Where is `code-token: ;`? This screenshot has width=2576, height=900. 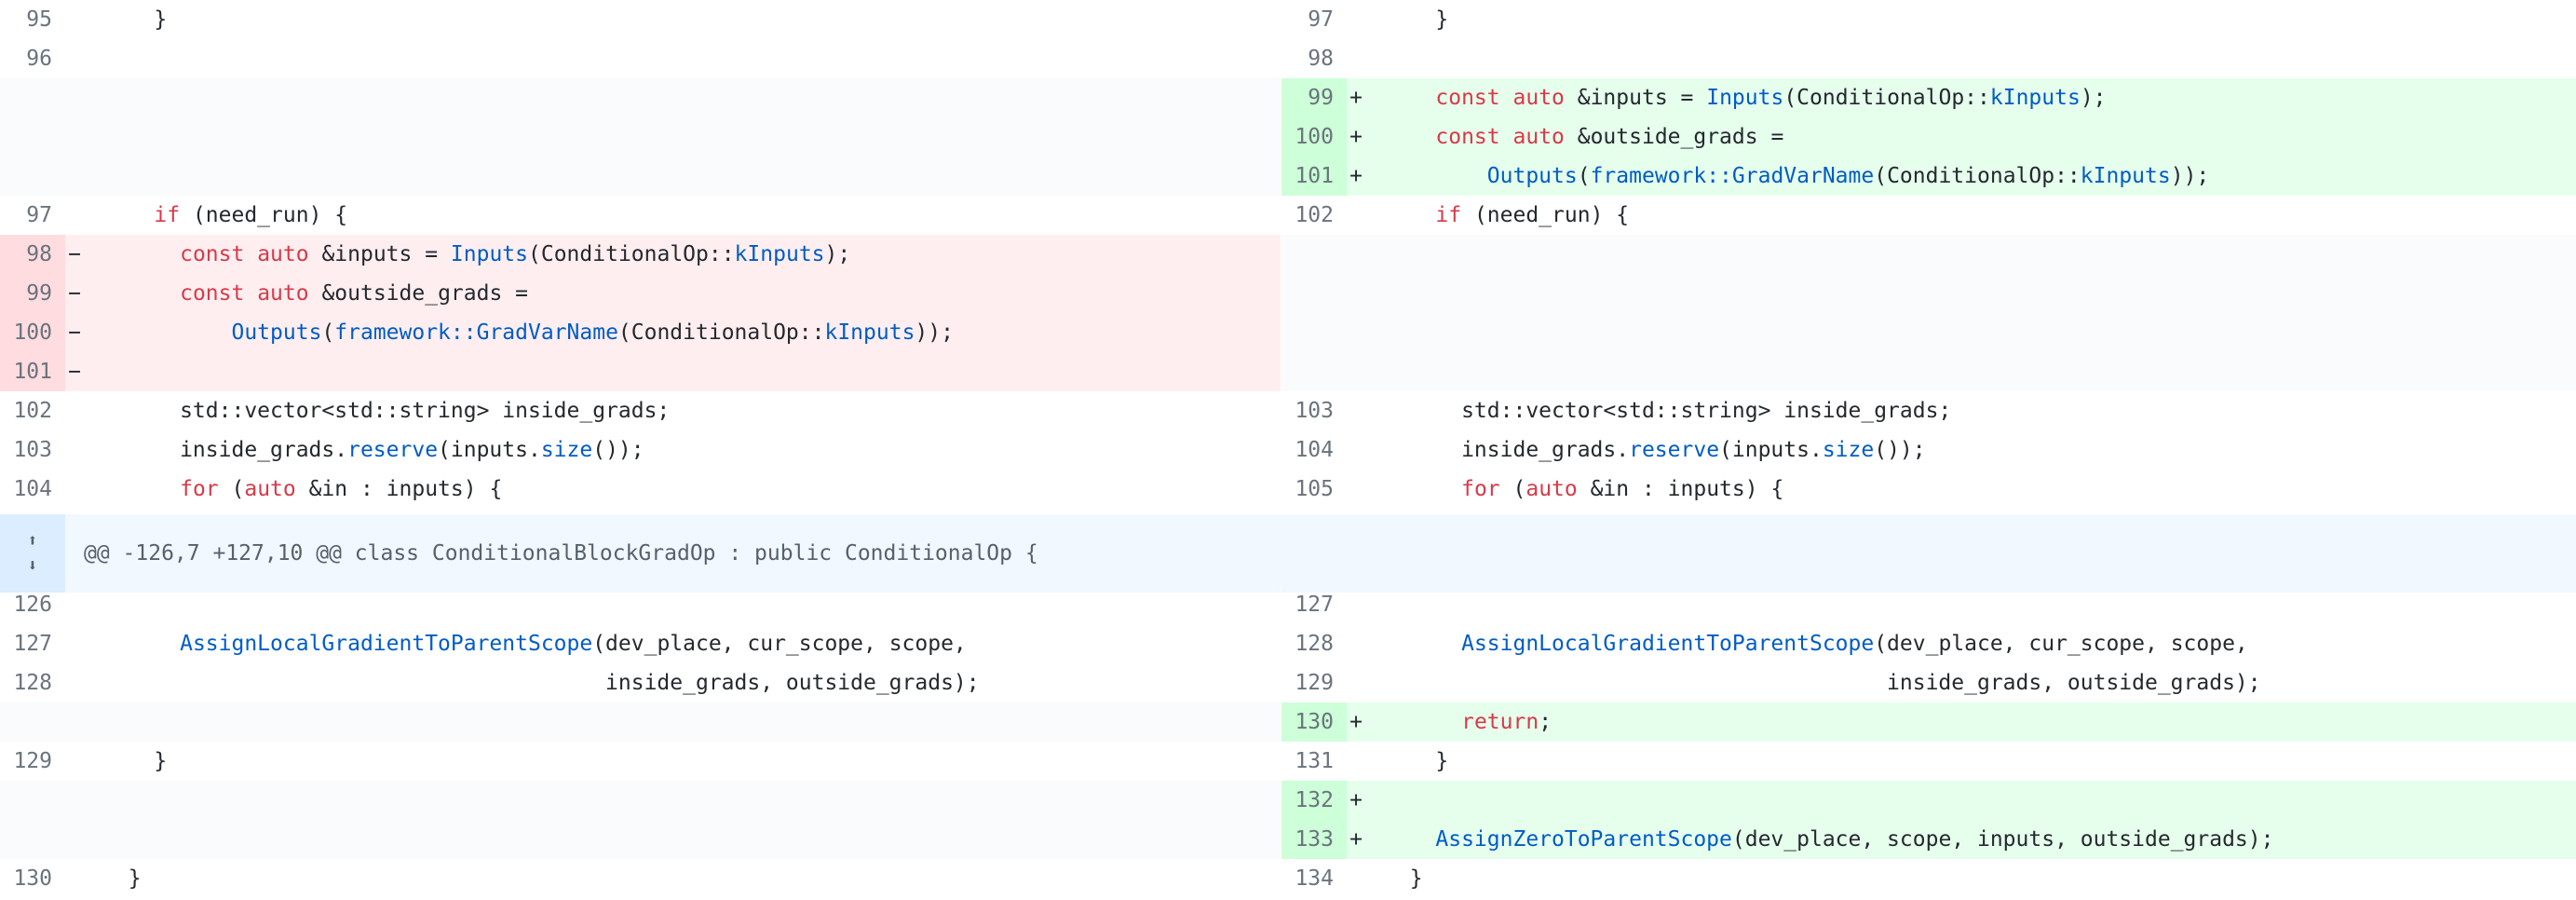 code-token: ; is located at coordinates (1545, 722).